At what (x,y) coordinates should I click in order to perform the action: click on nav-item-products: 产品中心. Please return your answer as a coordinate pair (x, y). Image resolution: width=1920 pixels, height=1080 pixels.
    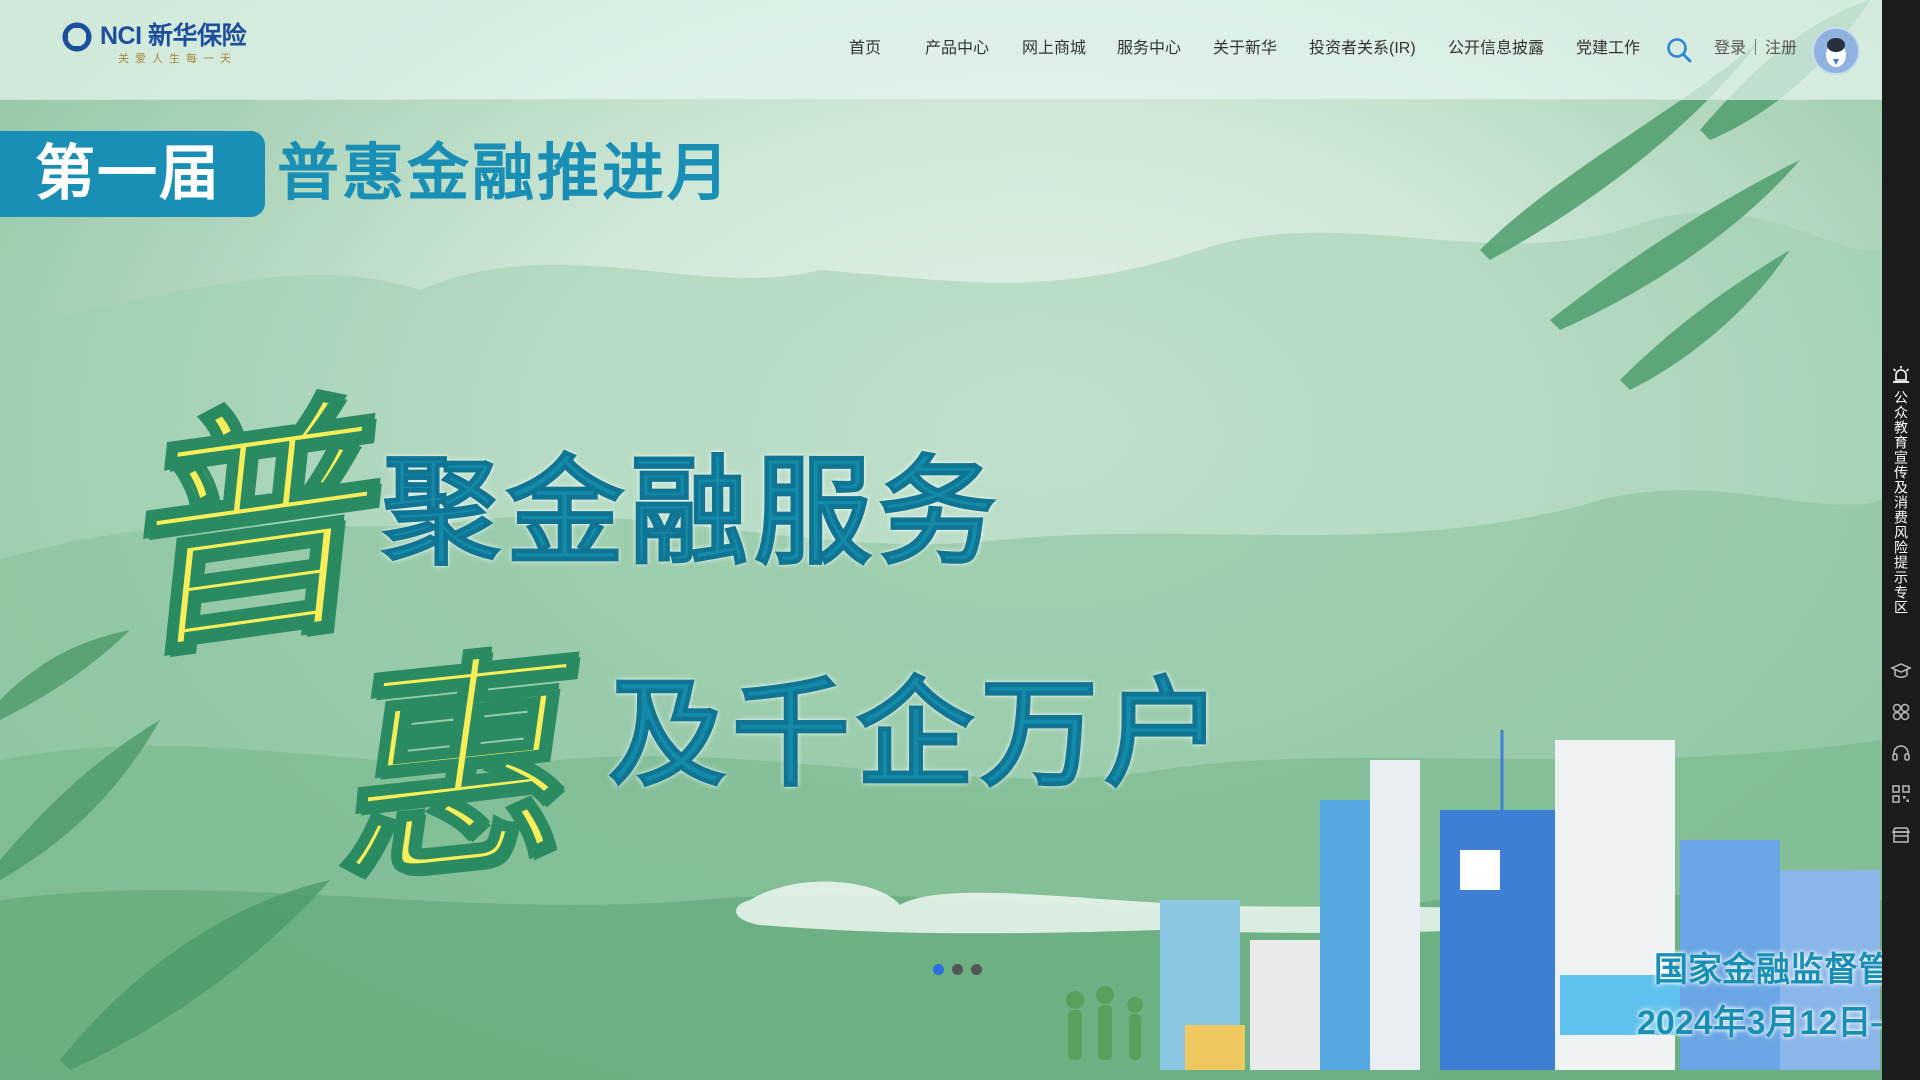
    Looking at the image, I should click on (957, 49).